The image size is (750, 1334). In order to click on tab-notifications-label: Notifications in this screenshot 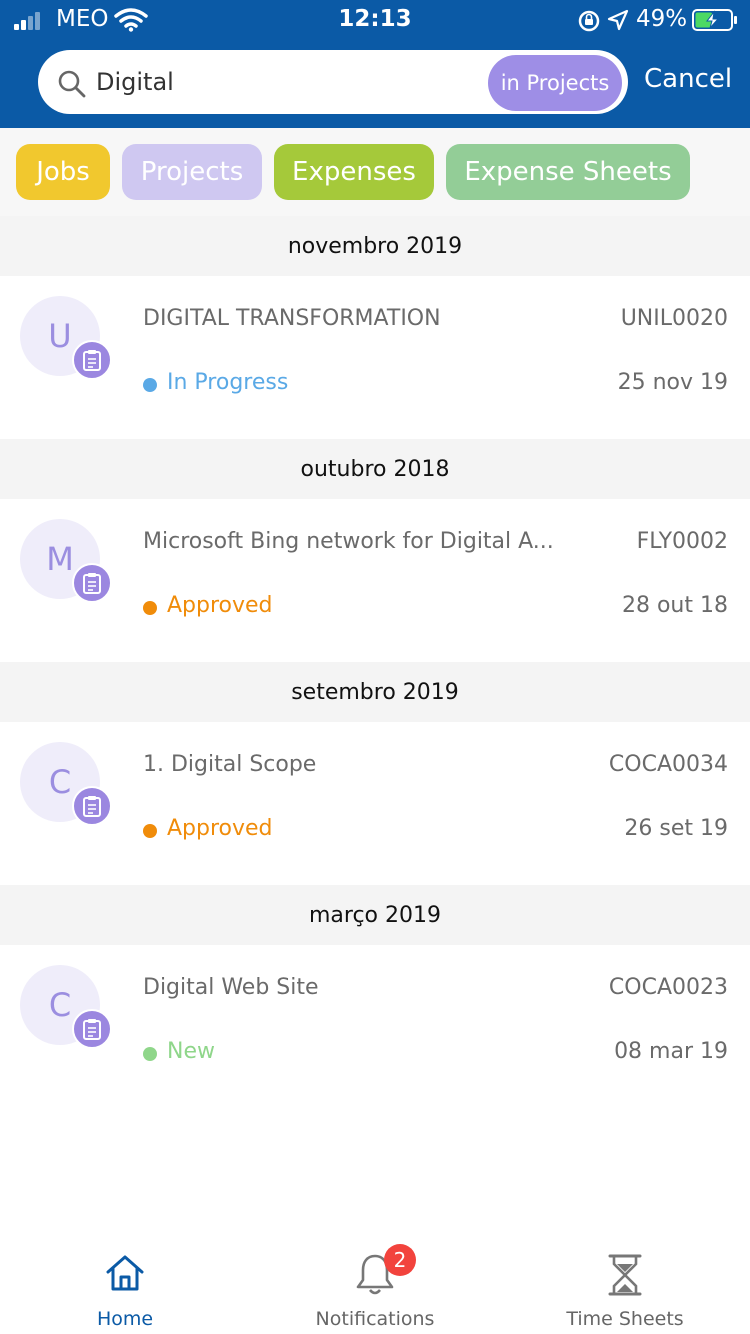, I will do `click(375, 1319)`.